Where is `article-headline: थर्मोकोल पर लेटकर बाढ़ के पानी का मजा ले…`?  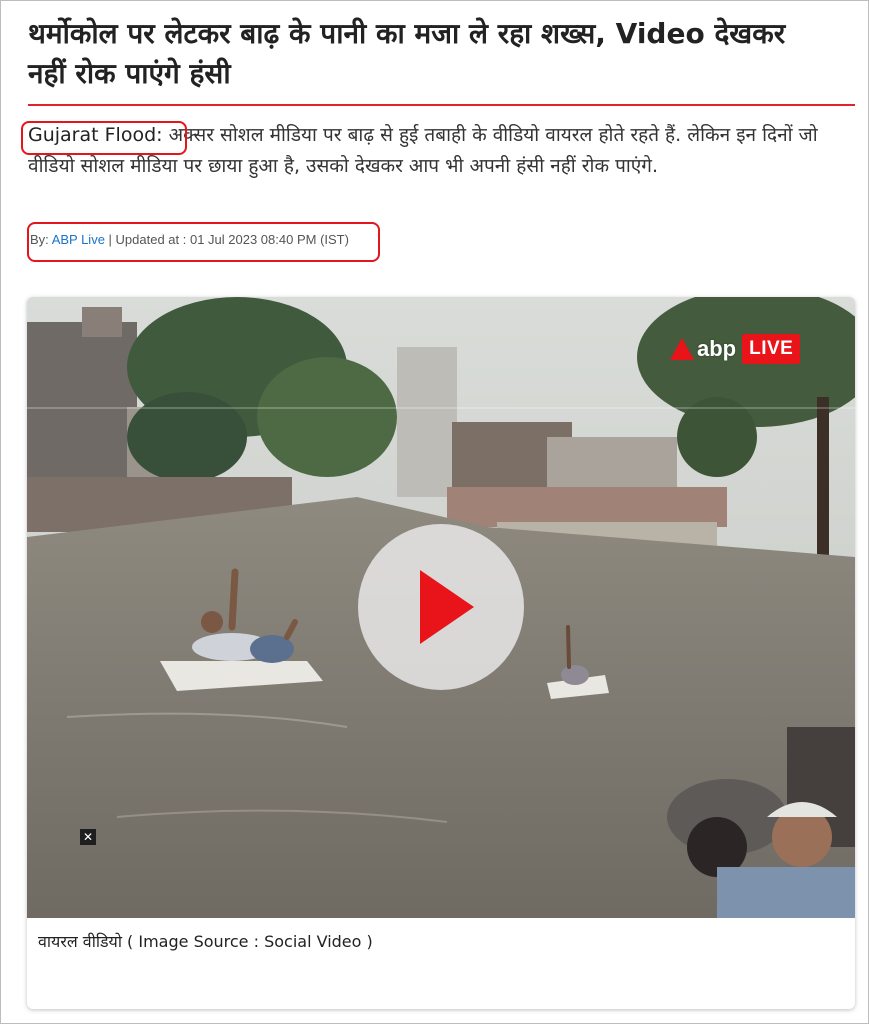 article-headline: थर्मोकोल पर लेटकर बाढ़ के पानी का मजा ले… is located at coordinates (407, 53).